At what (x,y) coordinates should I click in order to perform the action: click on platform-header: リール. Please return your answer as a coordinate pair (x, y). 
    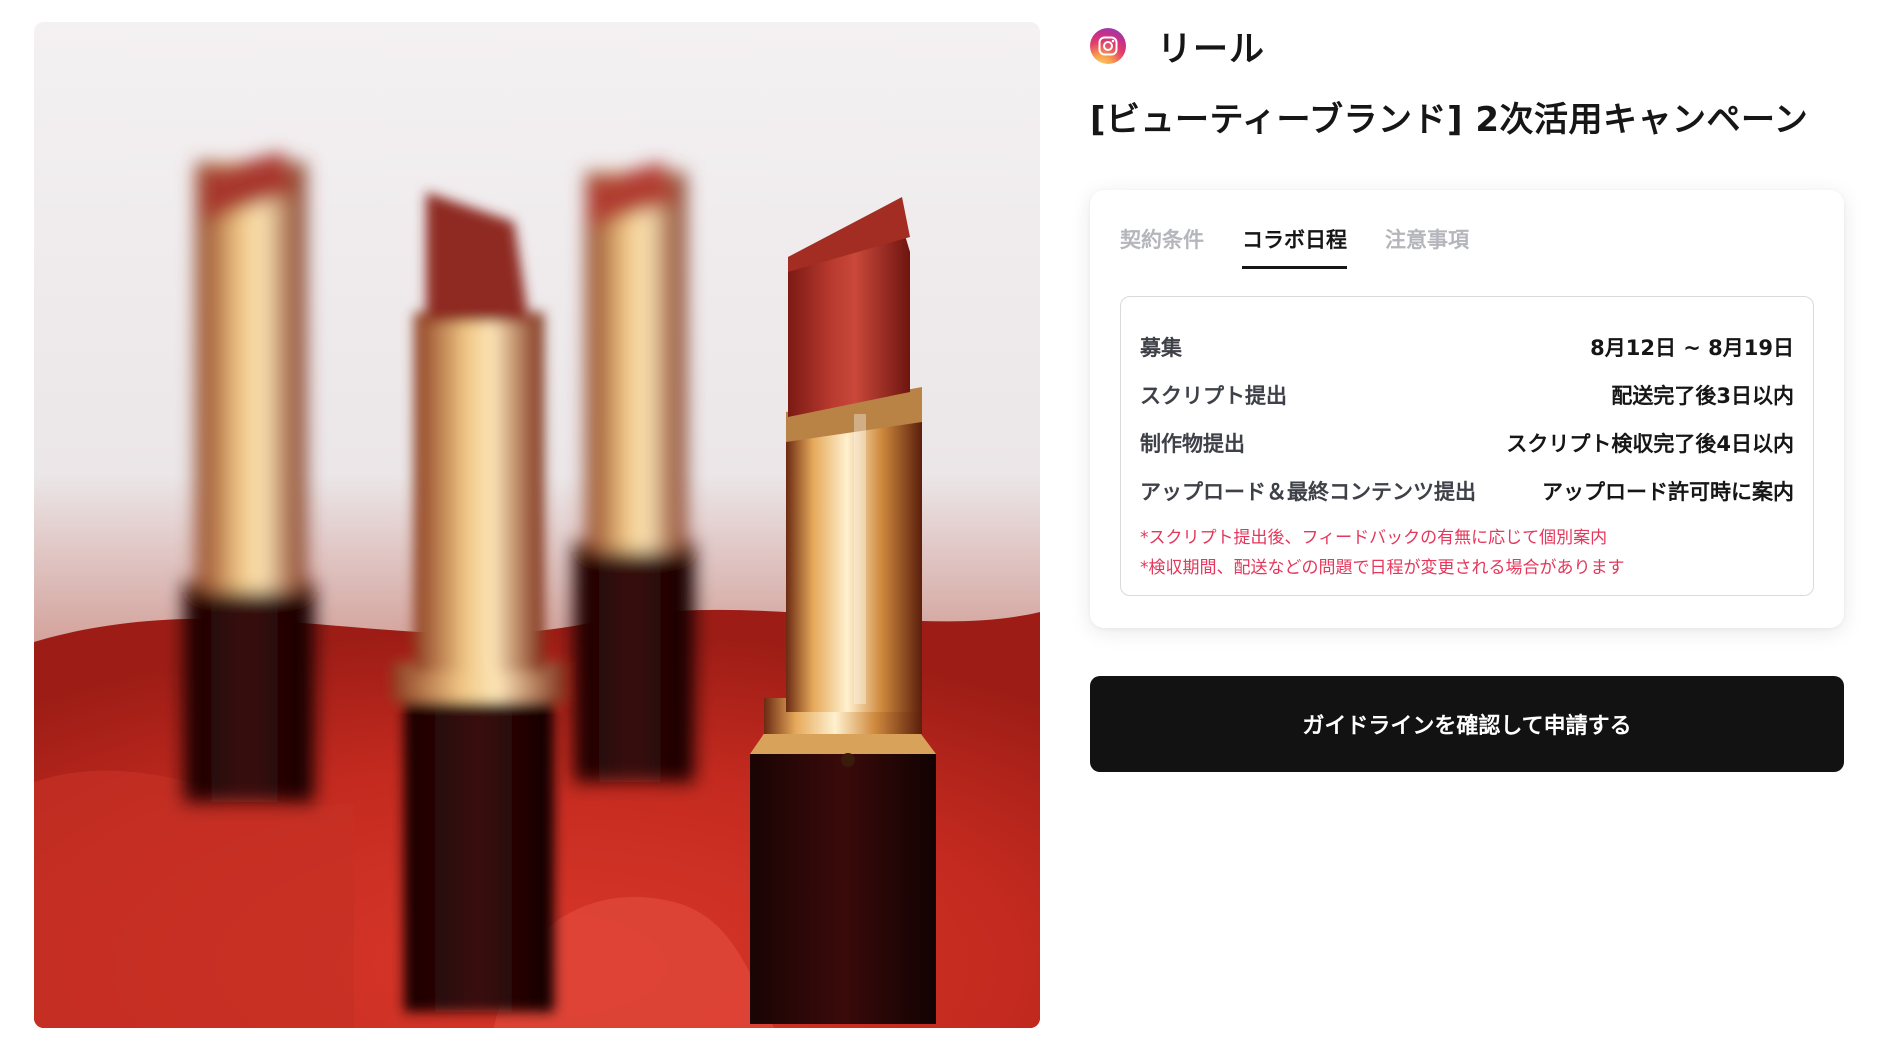
    Looking at the image, I should click on (1177, 47).